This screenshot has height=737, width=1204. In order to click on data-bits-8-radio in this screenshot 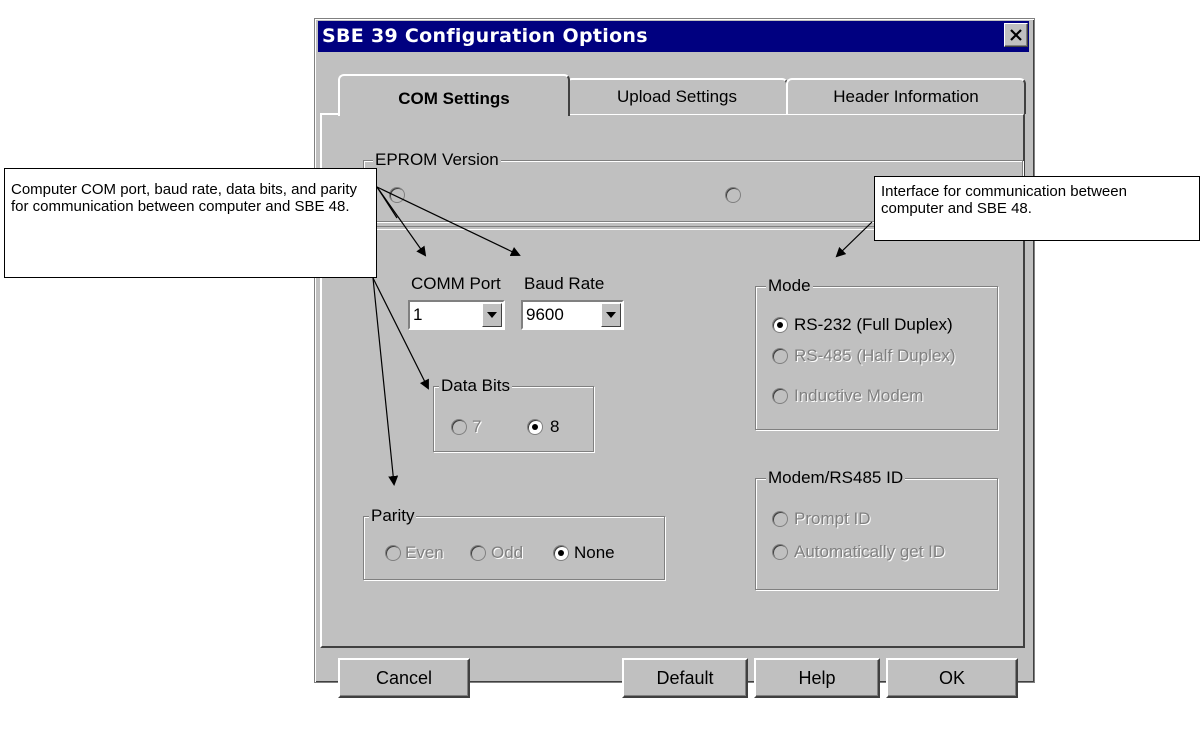, I will do `click(535, 427)`.